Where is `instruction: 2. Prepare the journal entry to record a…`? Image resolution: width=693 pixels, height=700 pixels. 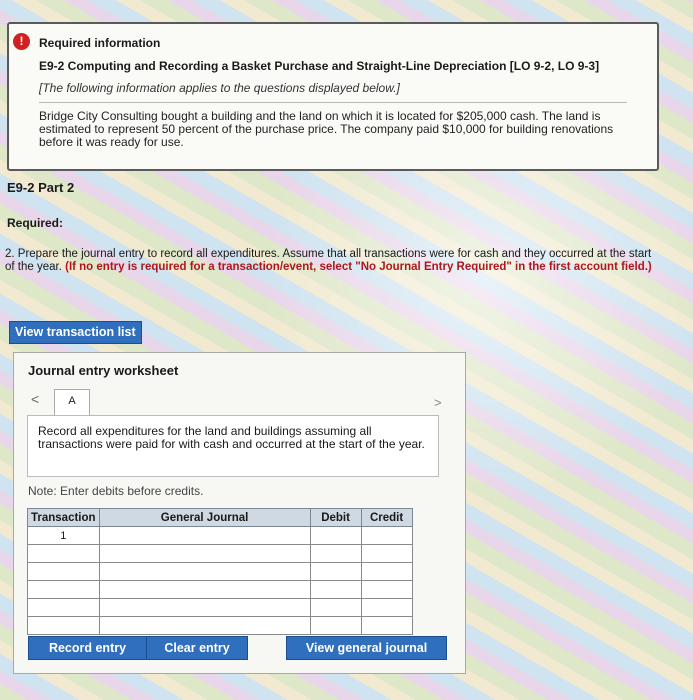 instruction: 2. Prepare the journal entry to record a… is located at coordinates (330, 260).